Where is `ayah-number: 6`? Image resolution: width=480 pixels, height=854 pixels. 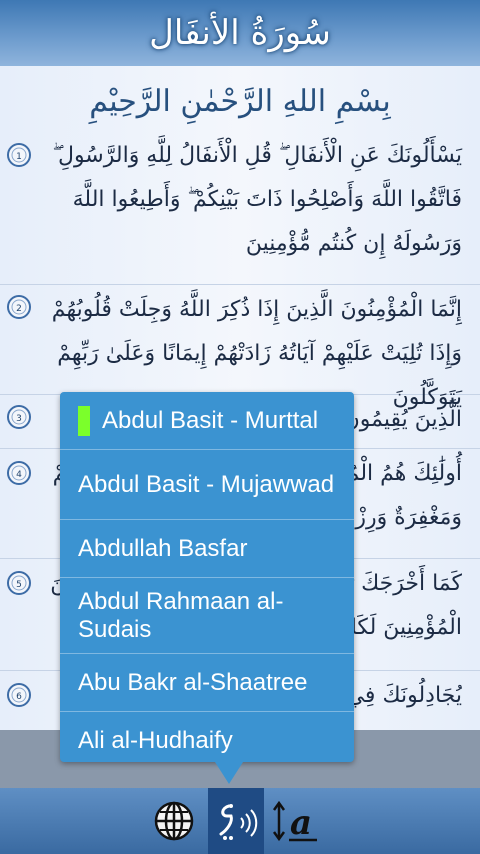 ayah-number: 6 is located at coordinates (19, 697).